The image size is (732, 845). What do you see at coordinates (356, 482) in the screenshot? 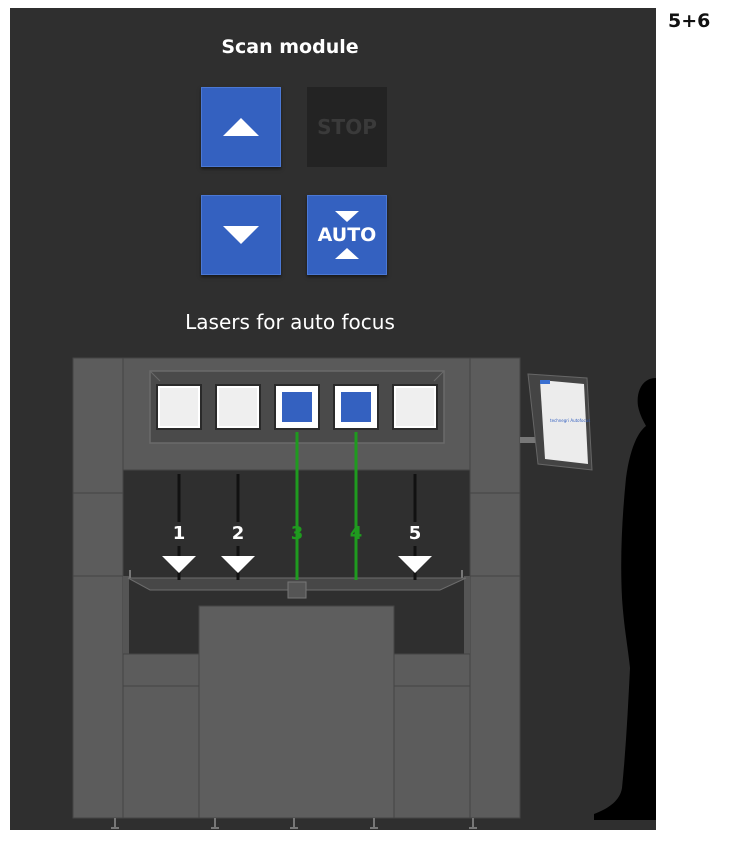
I see `laser-unit-4: 4` at bounding box center [356, 482].